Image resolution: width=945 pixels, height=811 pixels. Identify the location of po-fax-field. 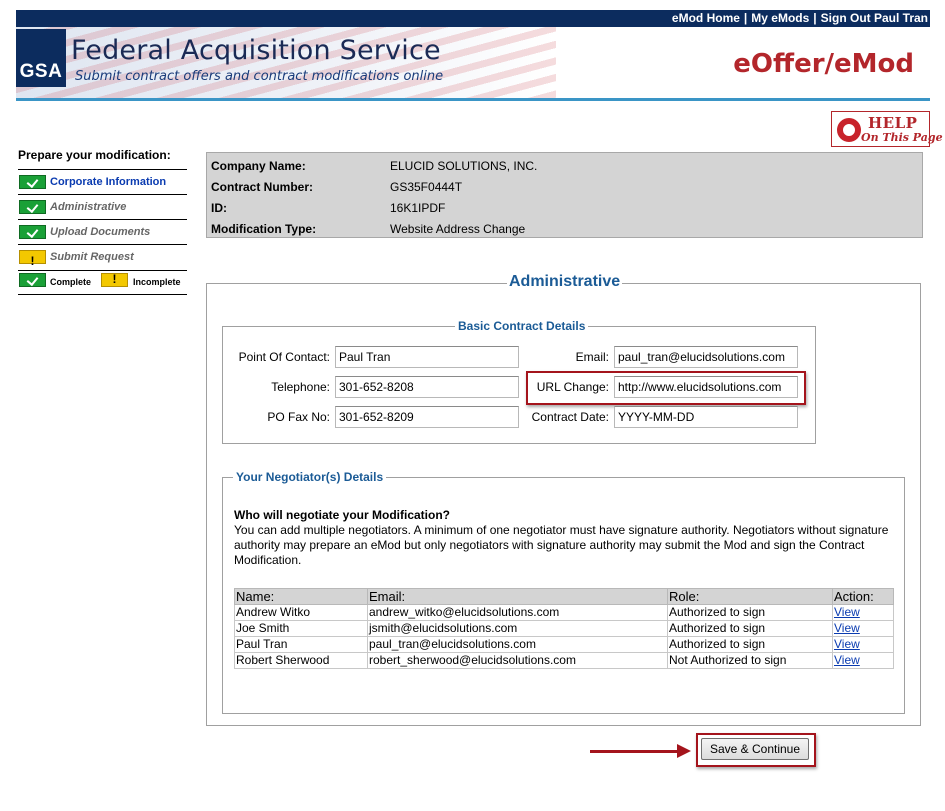
(427, 417).